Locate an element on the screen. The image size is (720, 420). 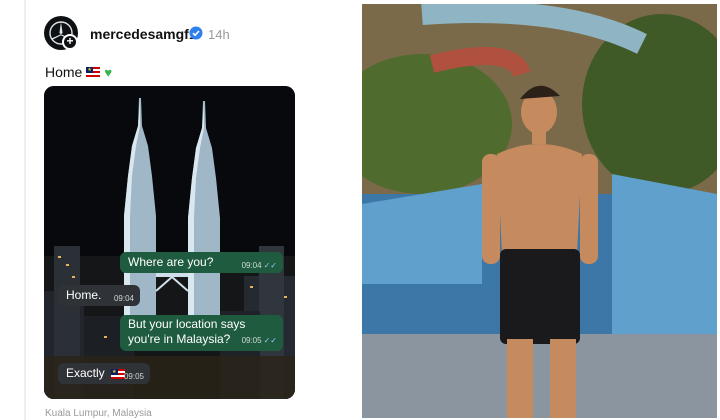
chat-message-in: Exactly ★ 09:05 is located at coordinates (104, 373).